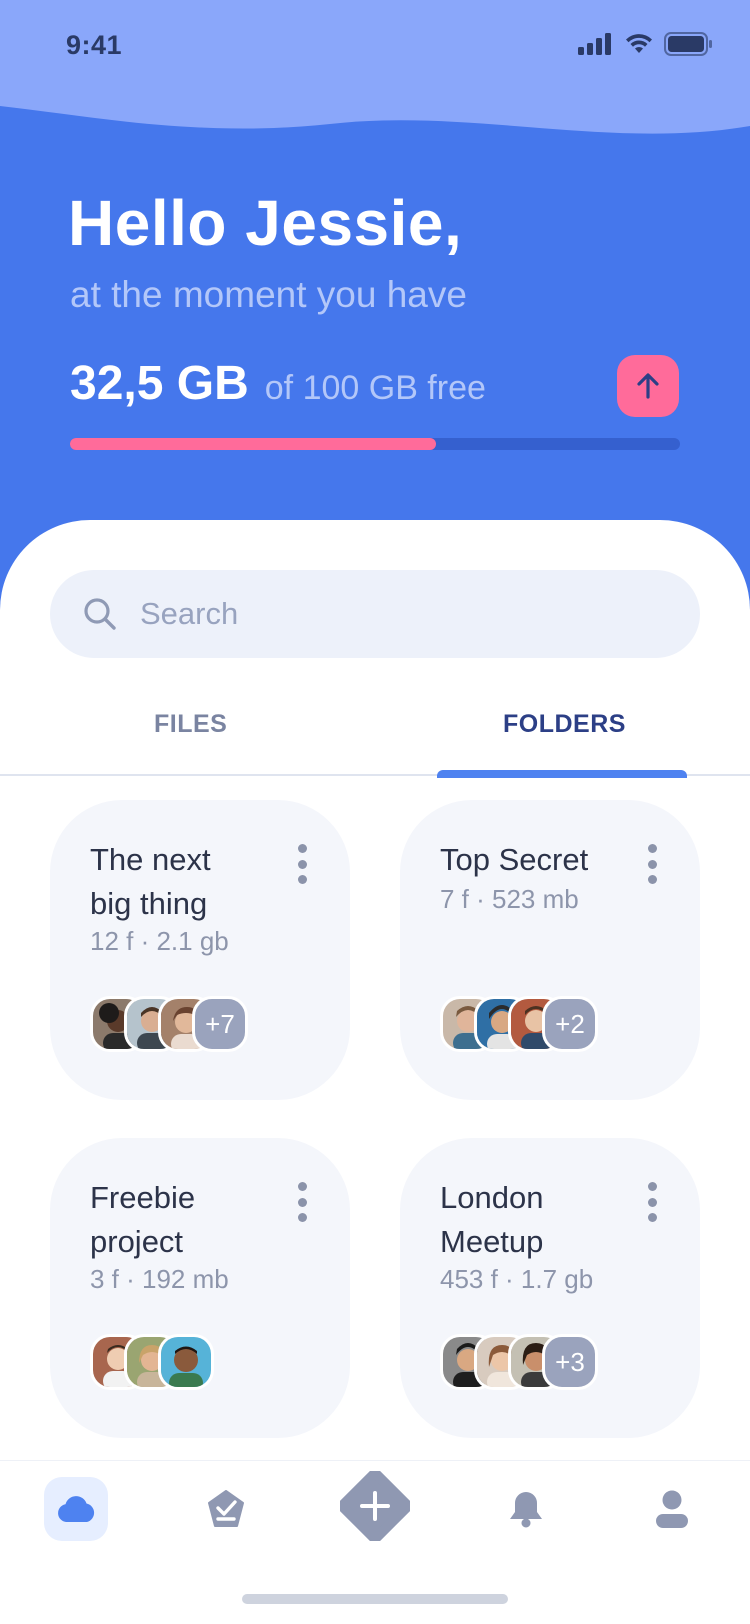 The image size is (750, 1624). I want to click on tab-bar: FILES FOLDERS, so click(375, 734).